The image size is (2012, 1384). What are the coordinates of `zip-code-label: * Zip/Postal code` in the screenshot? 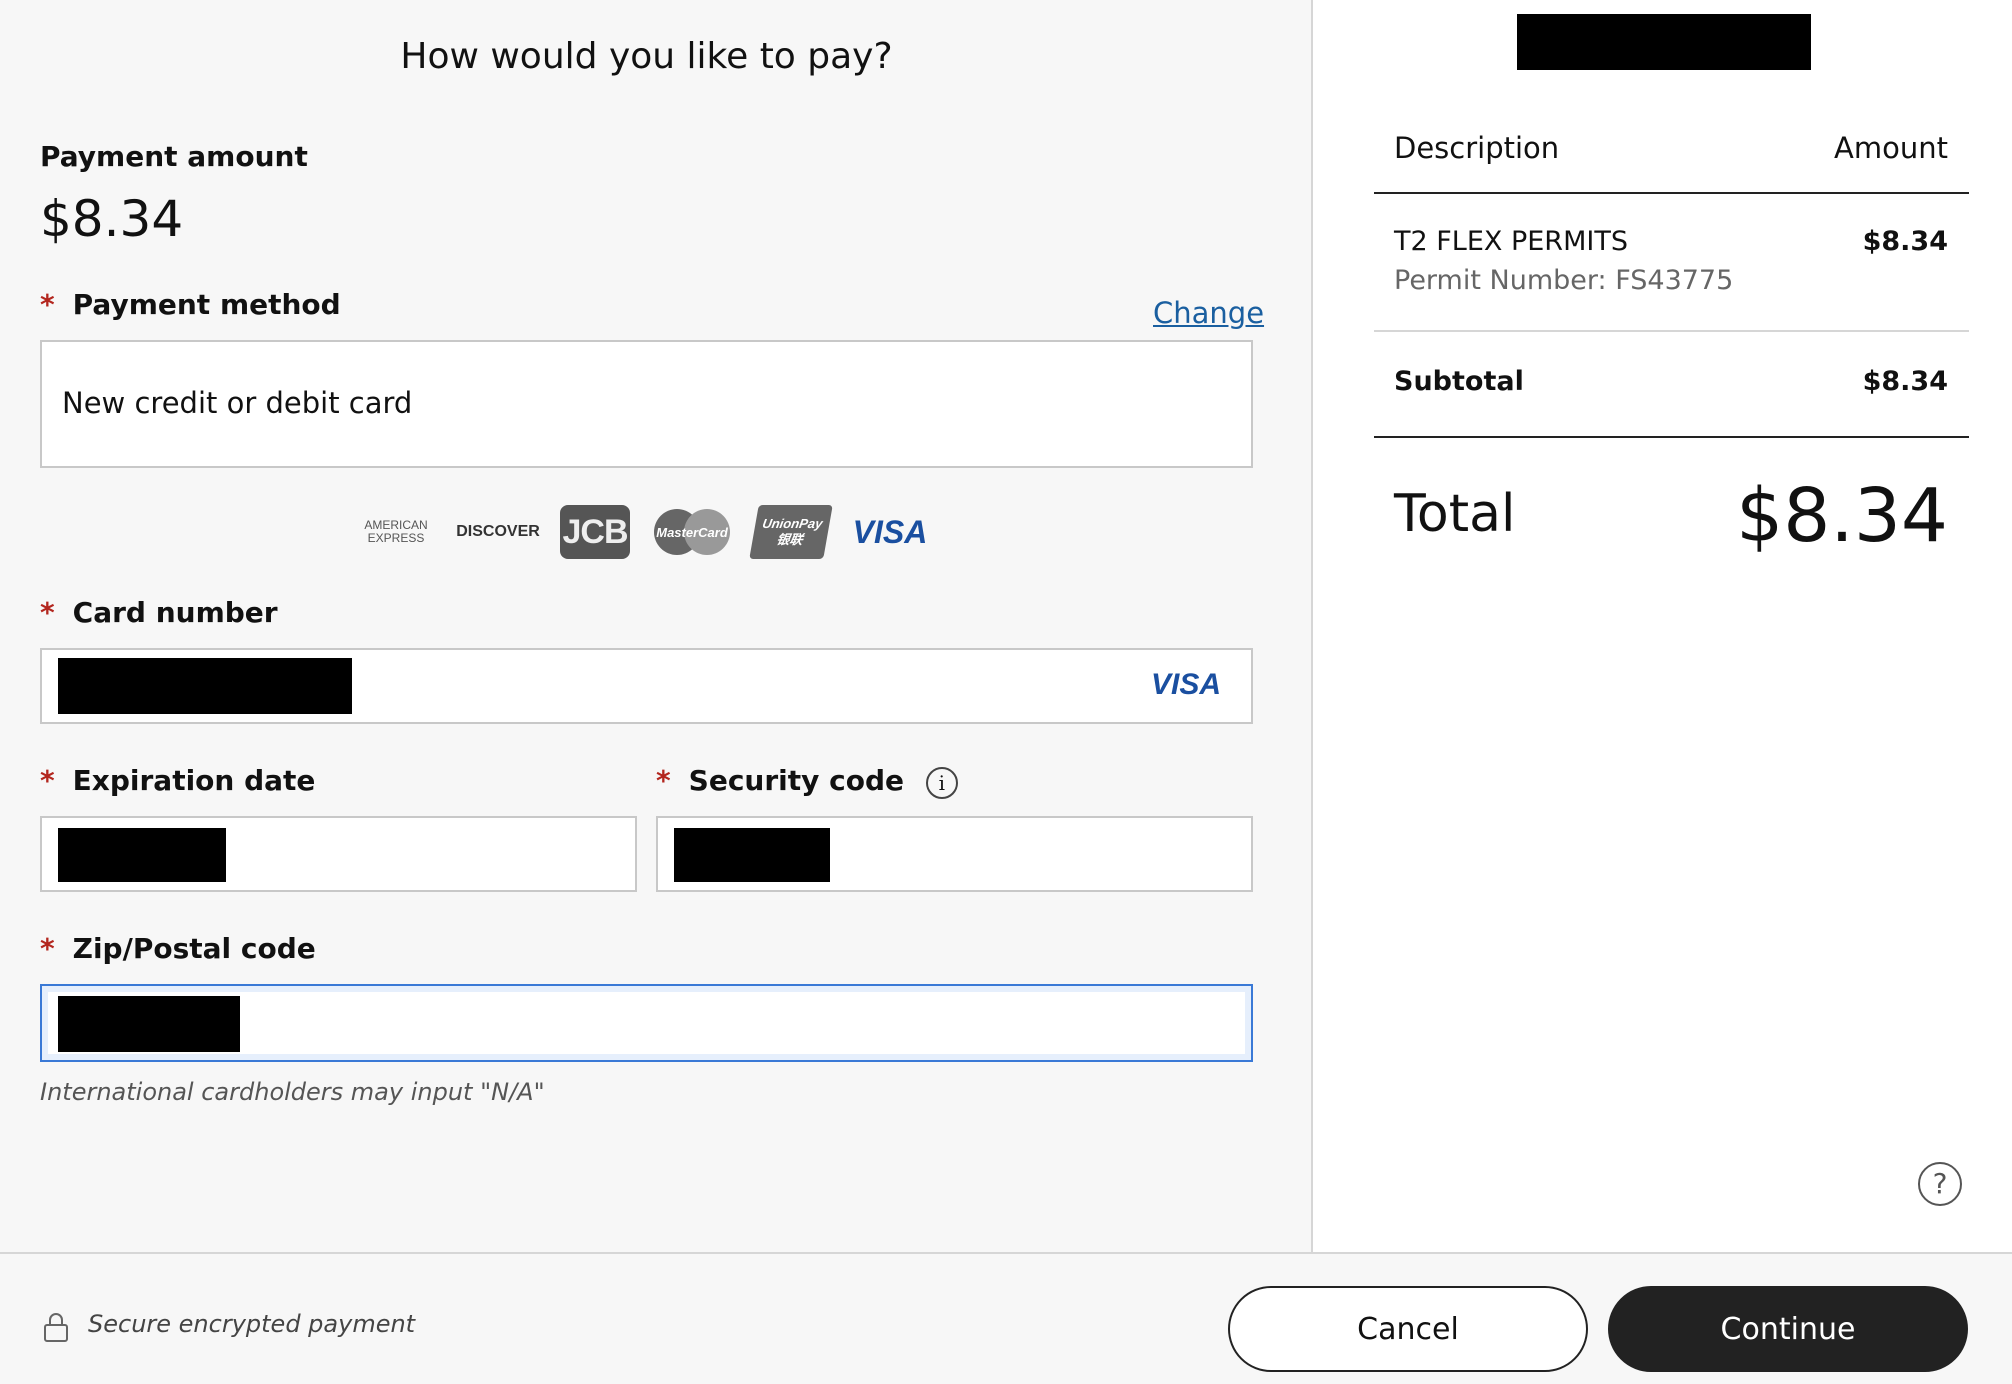 It's located at (178, 948).